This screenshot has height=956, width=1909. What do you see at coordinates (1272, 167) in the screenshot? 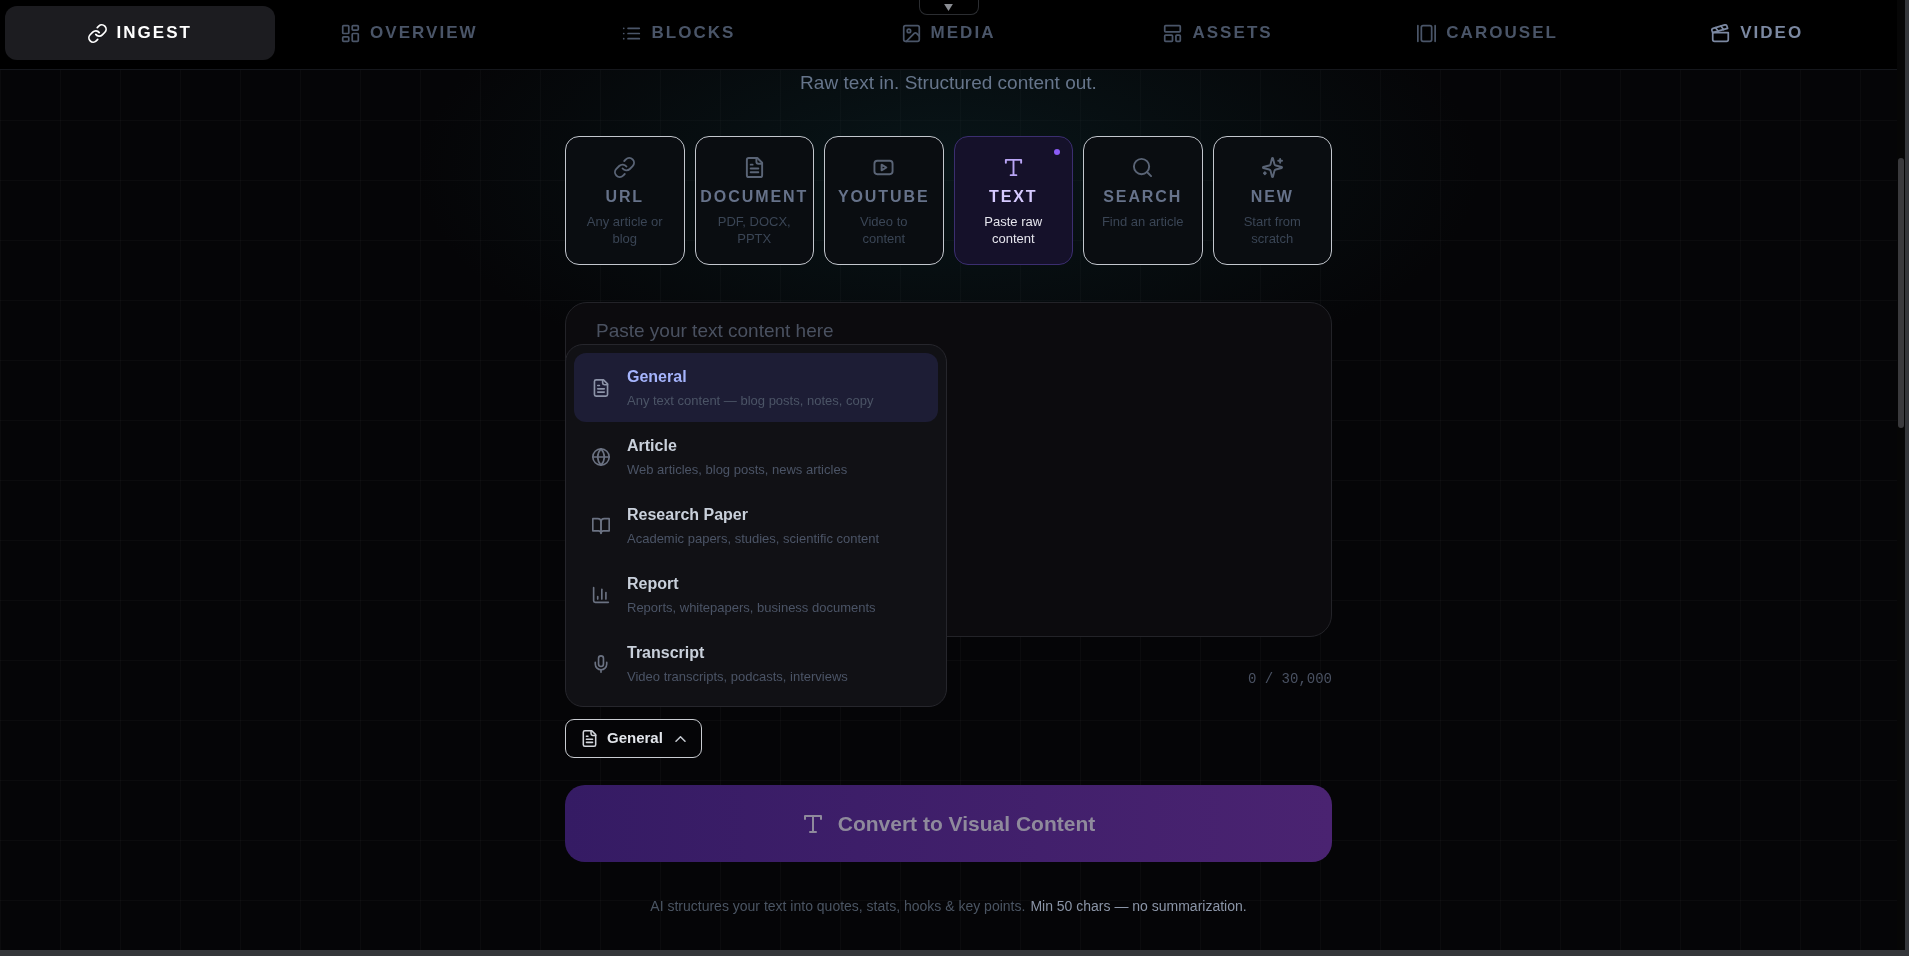
I see `sparkles-icon` at bounding box center [1272, 167].